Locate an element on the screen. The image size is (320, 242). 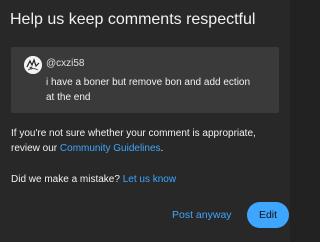
post-anyway-button: Post anyway is located at coordinates (202, 215).